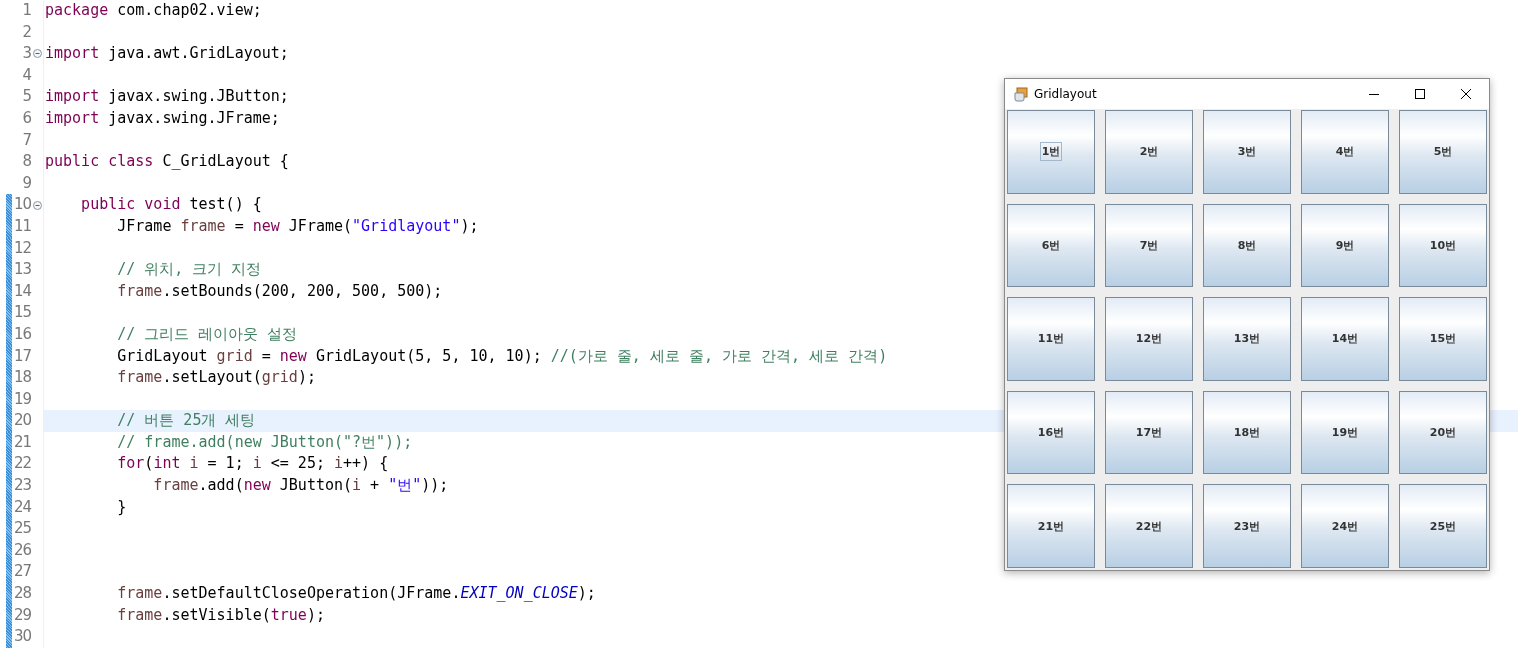 The height and width of the screenshot is (652, 1518). I want to click on code-line: for(int i = 1; i <= 25; i++) {, so click(252, 463).